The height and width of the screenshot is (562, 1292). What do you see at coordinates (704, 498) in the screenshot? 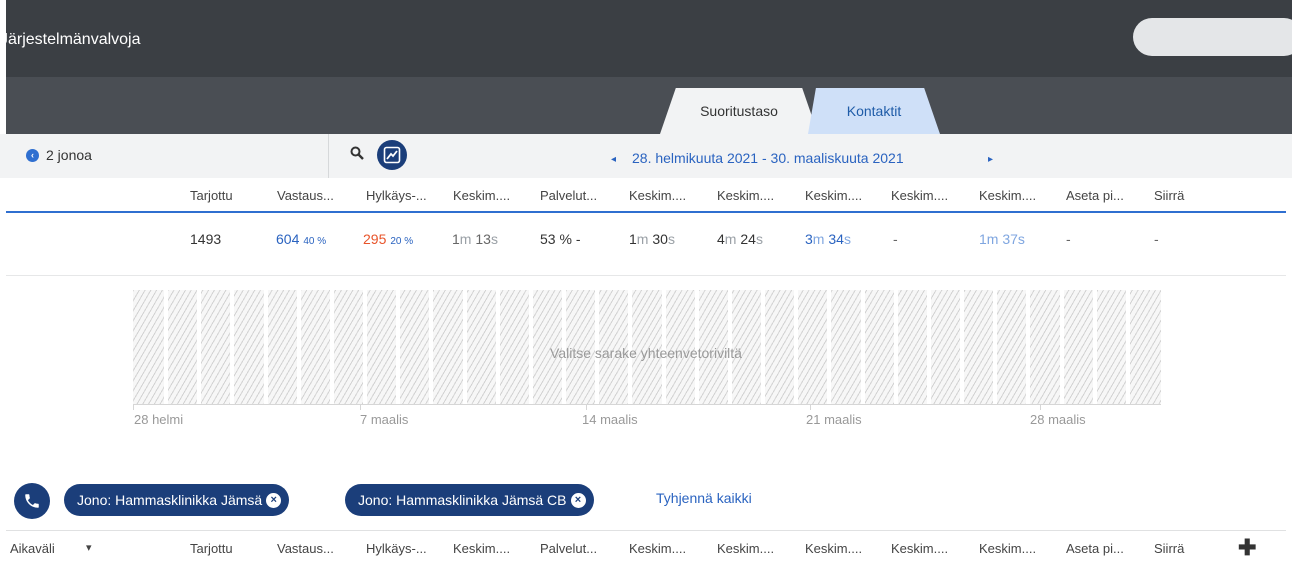
I see `clear-all-link: Tyhjennä kaikki` at bounding box center [704, 498].